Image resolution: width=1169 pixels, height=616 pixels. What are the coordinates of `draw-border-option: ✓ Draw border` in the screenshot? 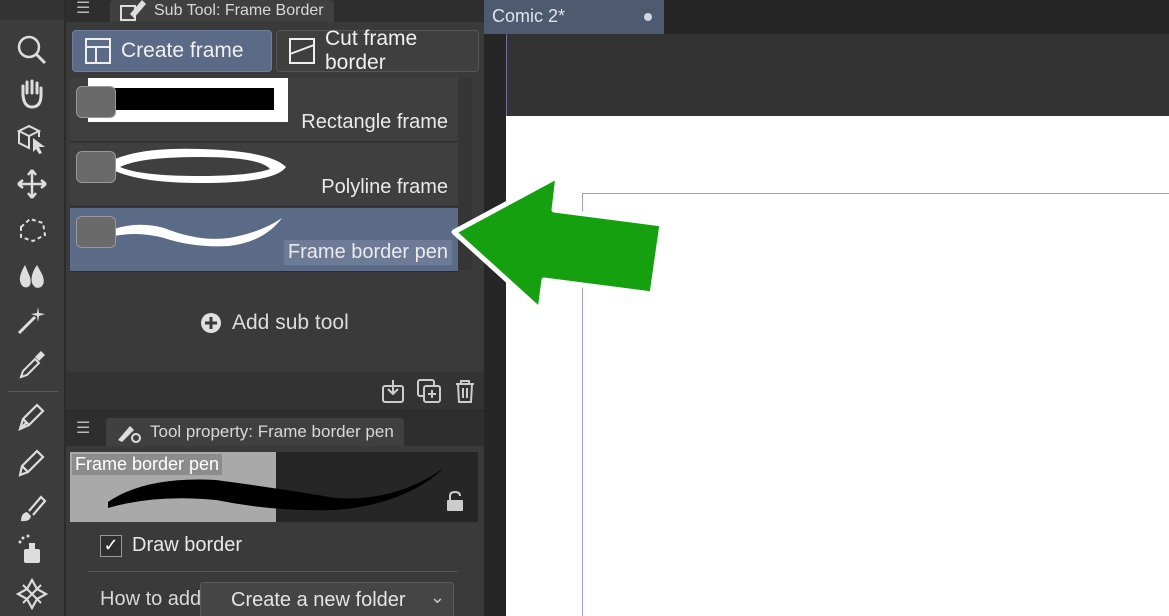 It's located at (171, 545).